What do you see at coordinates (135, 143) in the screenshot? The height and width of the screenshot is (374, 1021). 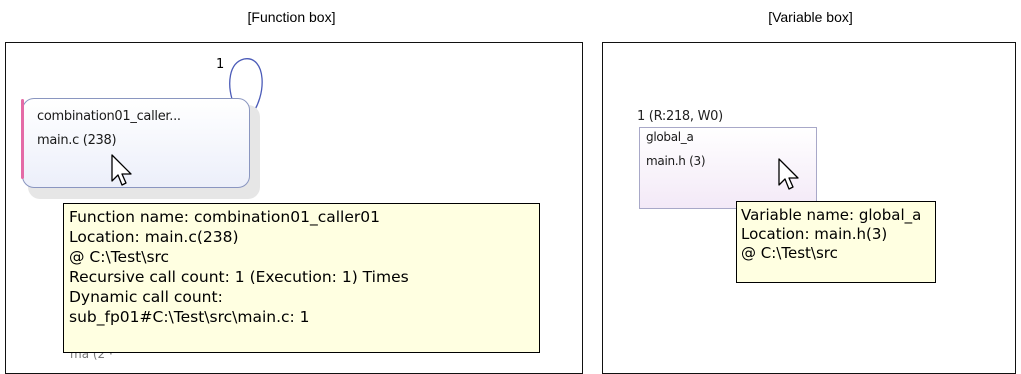 I see `function-node: combination01_caller... main.c (238)` at bounding box center [135, 143].